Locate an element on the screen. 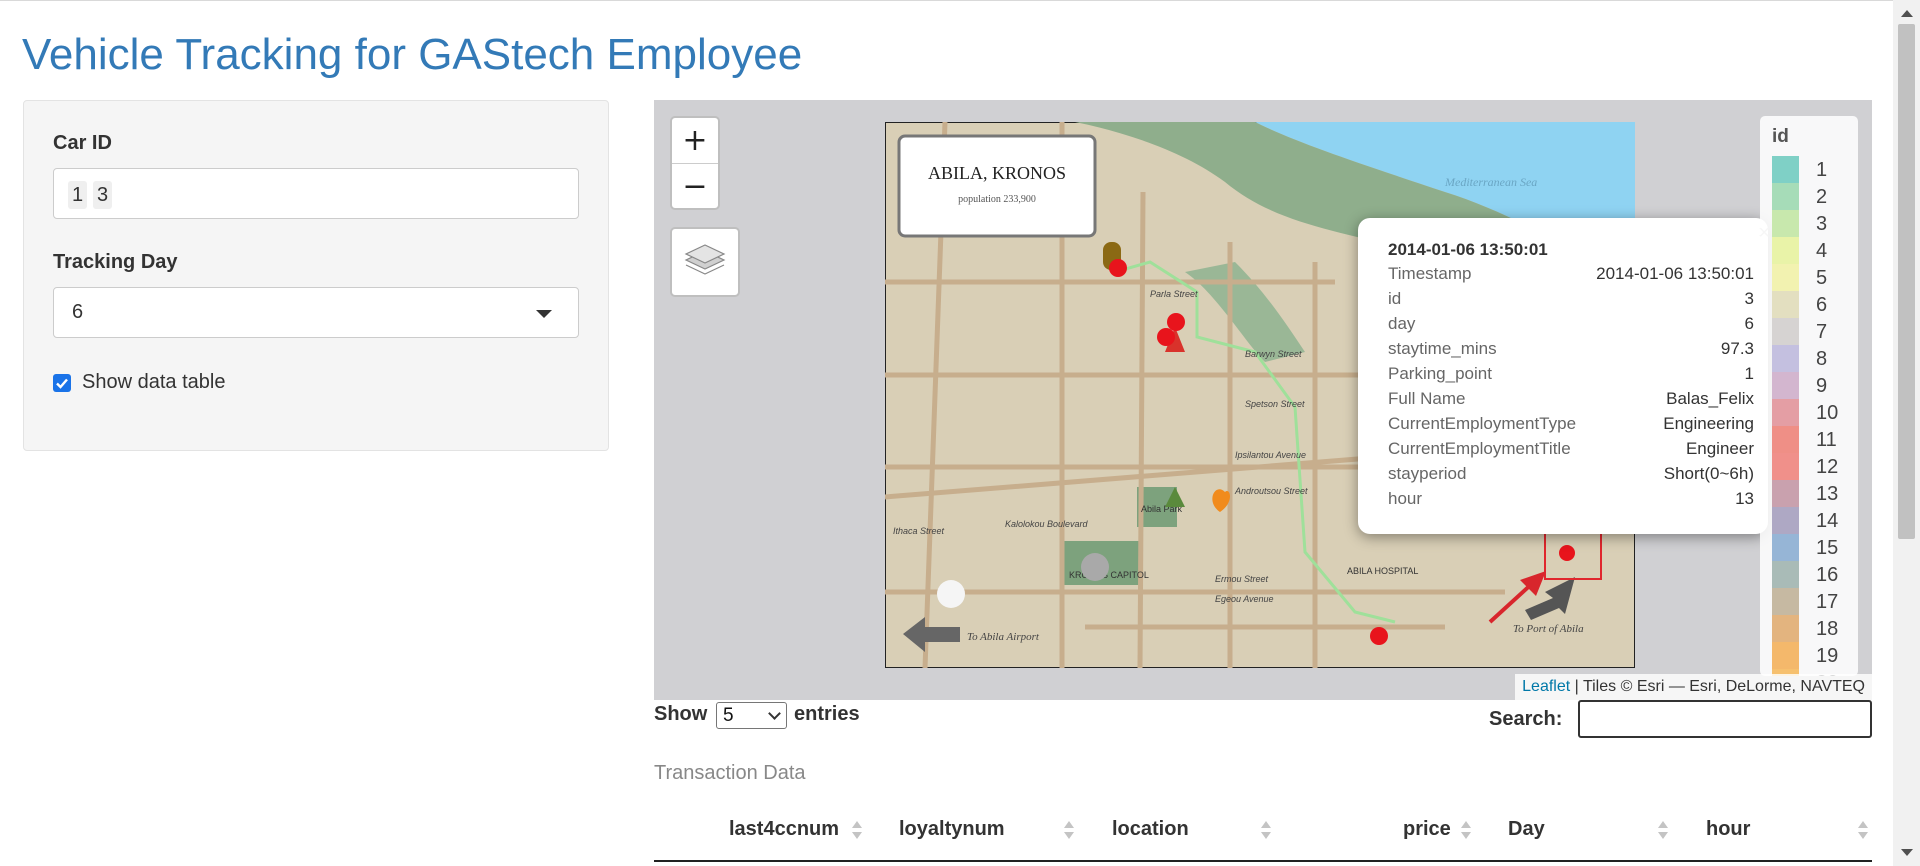  zoom-control: + − is located at coordinates (695, 163).